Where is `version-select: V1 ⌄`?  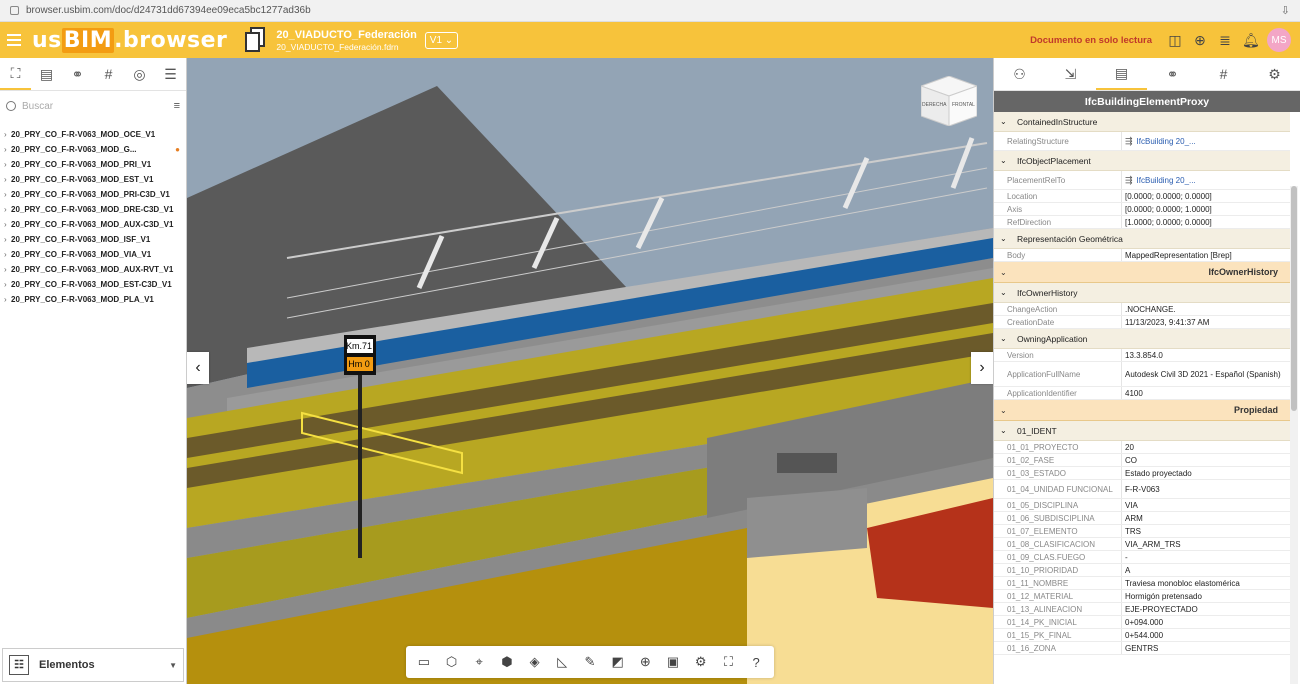 version-select: V1 ⌄ is located at coordinates (441, 40).